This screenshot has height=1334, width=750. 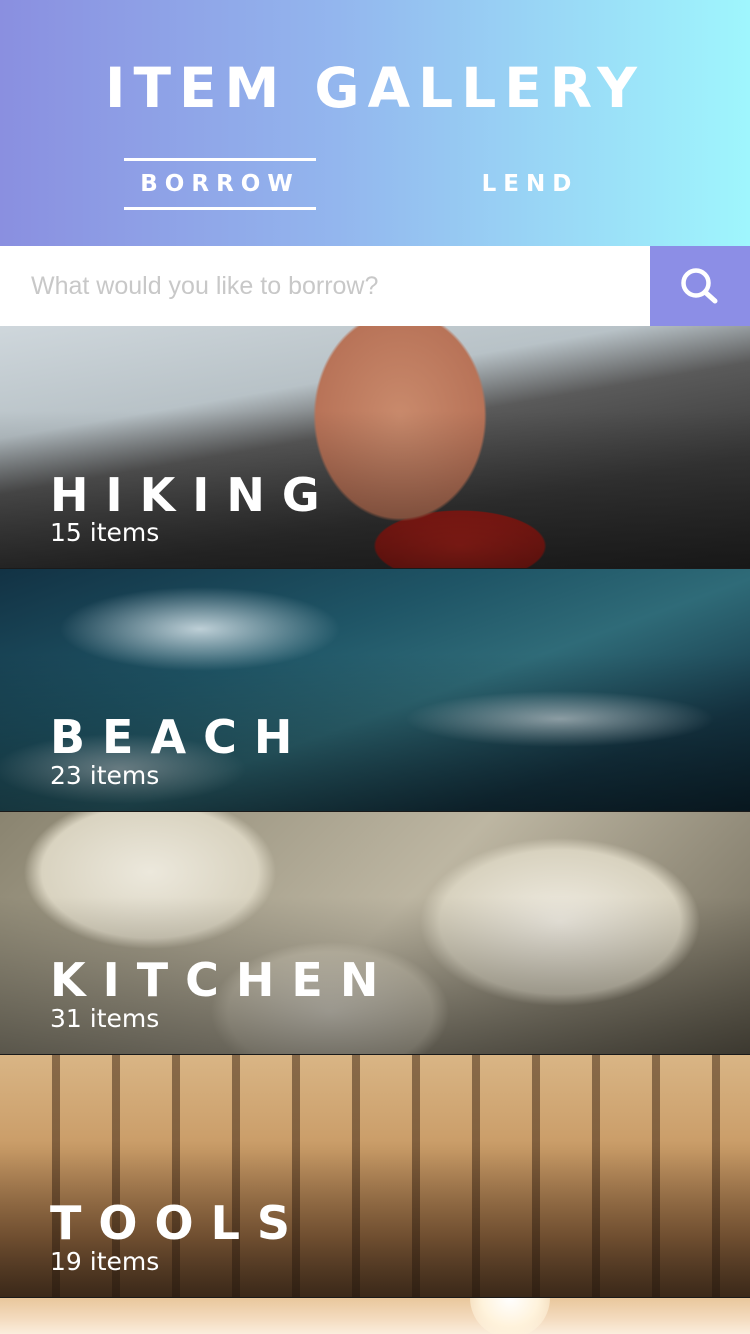 I want to click on search-input, so click(x=325, y=286).